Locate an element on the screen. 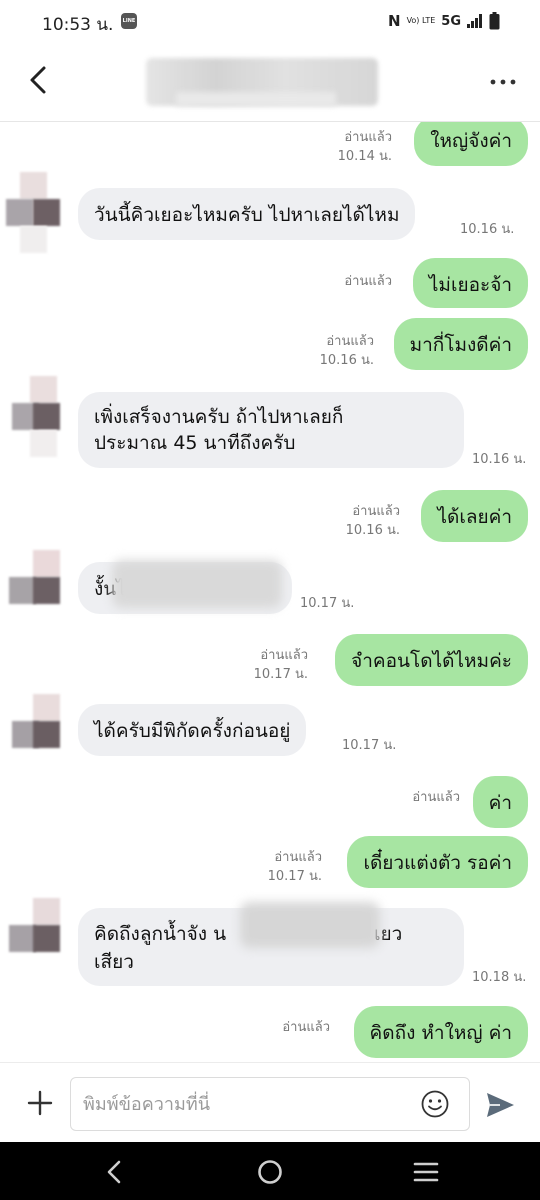 The image size is (540, 1200). message-outgoing: ใหญ่จังค่า is located at coordinates (471, 144).